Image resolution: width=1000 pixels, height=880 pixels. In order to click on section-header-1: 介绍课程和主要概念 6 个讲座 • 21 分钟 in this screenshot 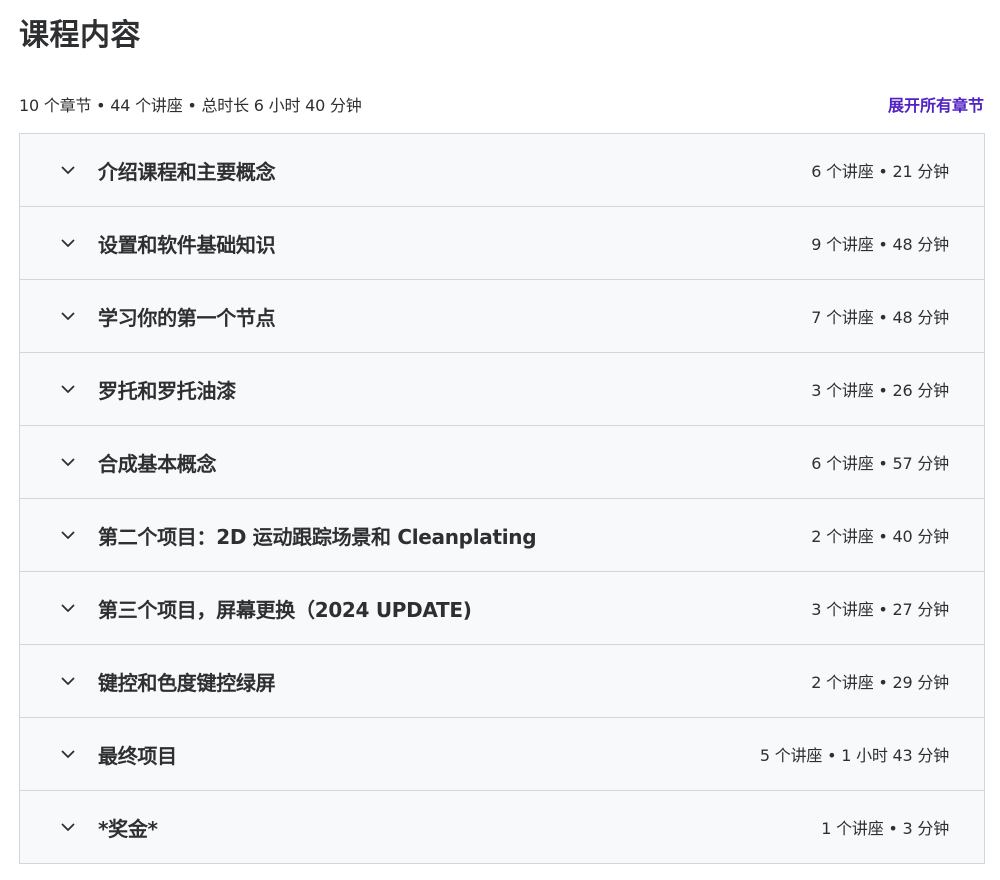, I will do `click(502, 170)`.